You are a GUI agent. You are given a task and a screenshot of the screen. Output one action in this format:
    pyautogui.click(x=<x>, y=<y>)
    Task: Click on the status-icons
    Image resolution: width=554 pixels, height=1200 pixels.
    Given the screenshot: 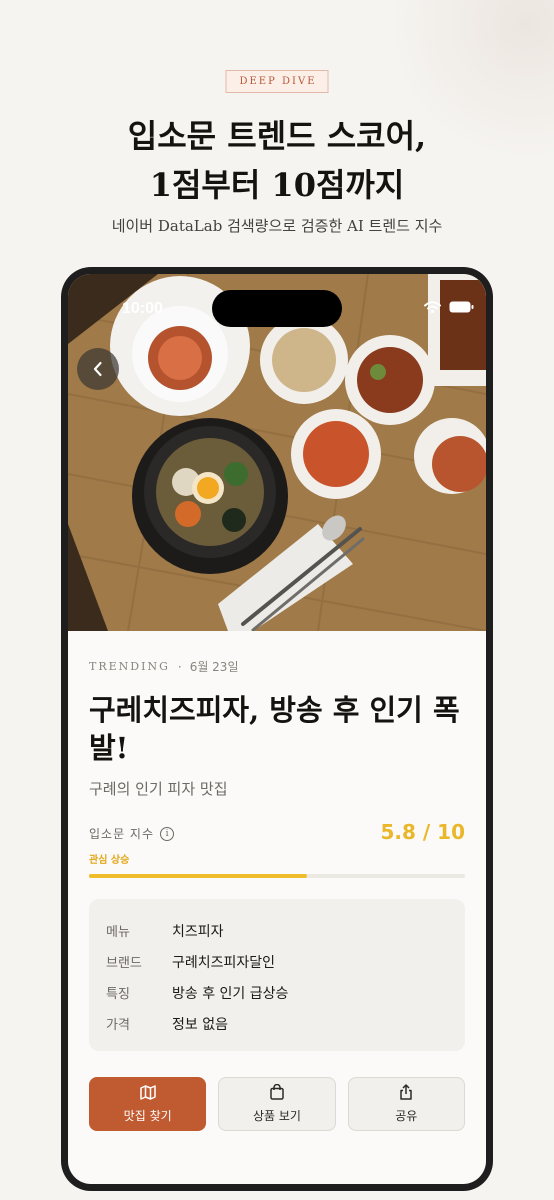 What is the action you would take?
    pyautogui.click(x=449, y=307)
    